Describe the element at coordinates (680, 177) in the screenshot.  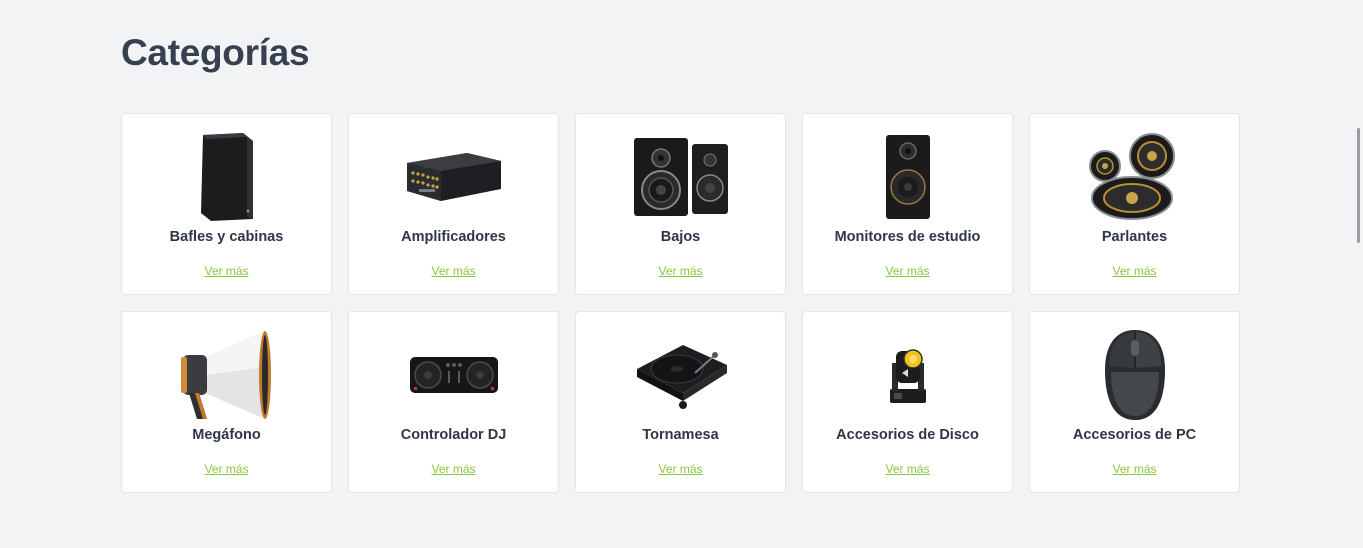
I see `bass-speakers-icon` at that location.